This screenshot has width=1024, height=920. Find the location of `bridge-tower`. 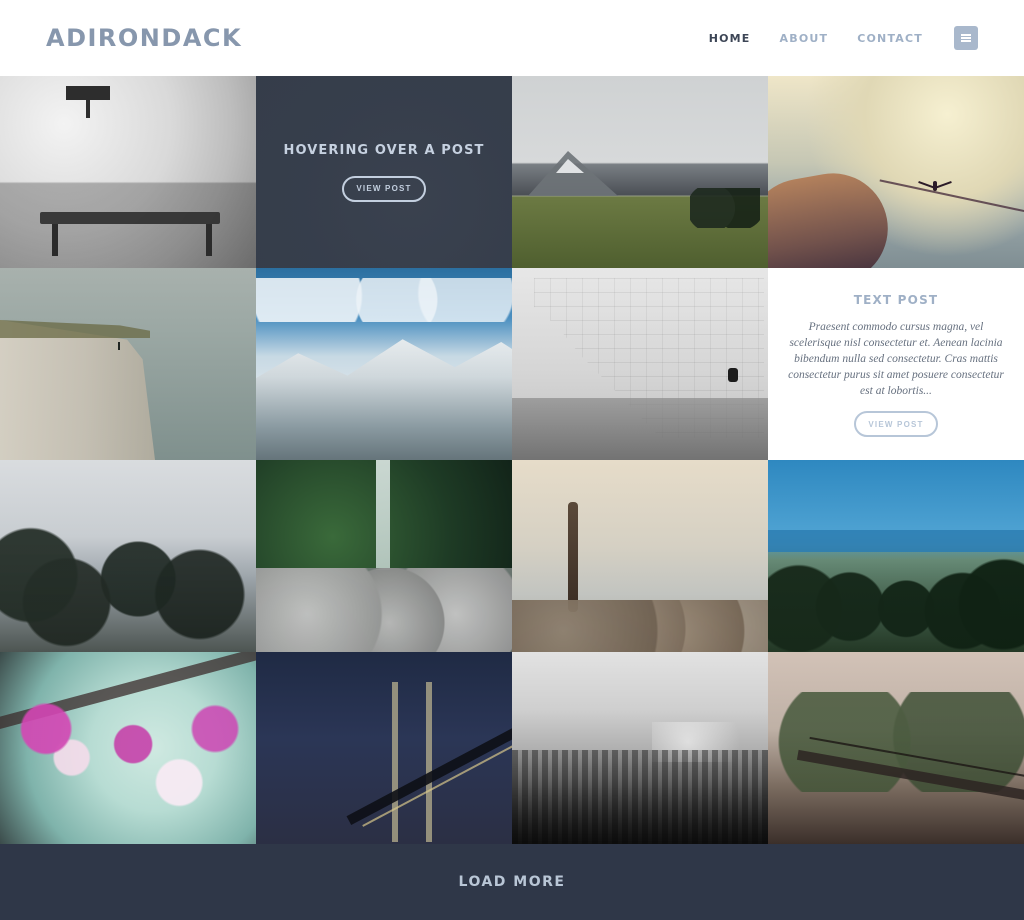

bridge-tower is located at coordinates (412, 762).